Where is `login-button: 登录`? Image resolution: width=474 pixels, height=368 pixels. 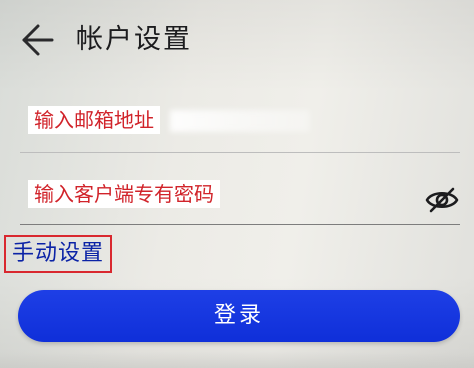
login-button: 登录 is located at coordinates (239, 316).